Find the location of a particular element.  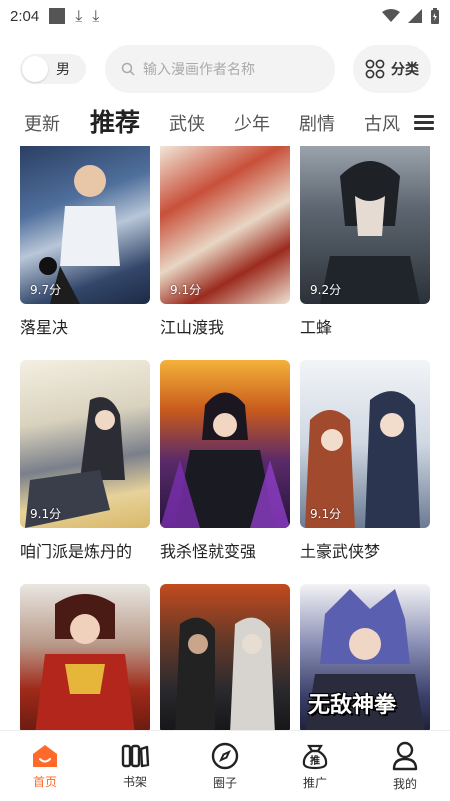

comic-card: 无敌神拳 is located at coordinates (365, 657).